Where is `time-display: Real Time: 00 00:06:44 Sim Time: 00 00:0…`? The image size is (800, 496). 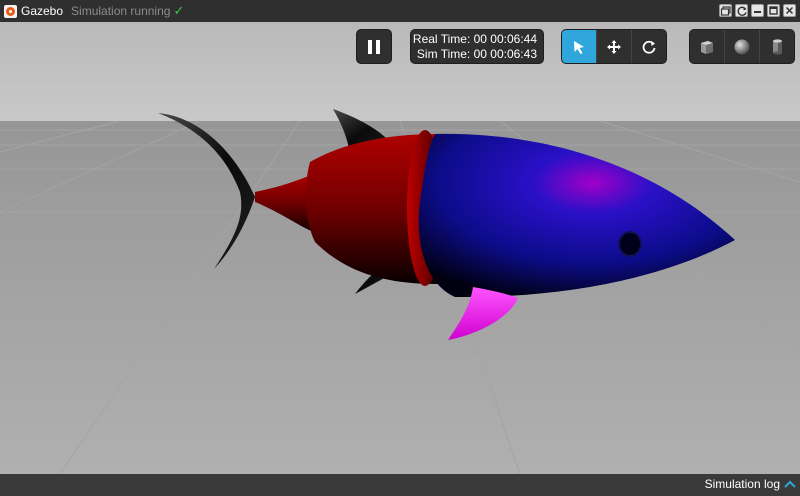
time-display: Real Time: 00 00:06:44 Sim Time: 00 00:0… is located at coordinates (477, 46).